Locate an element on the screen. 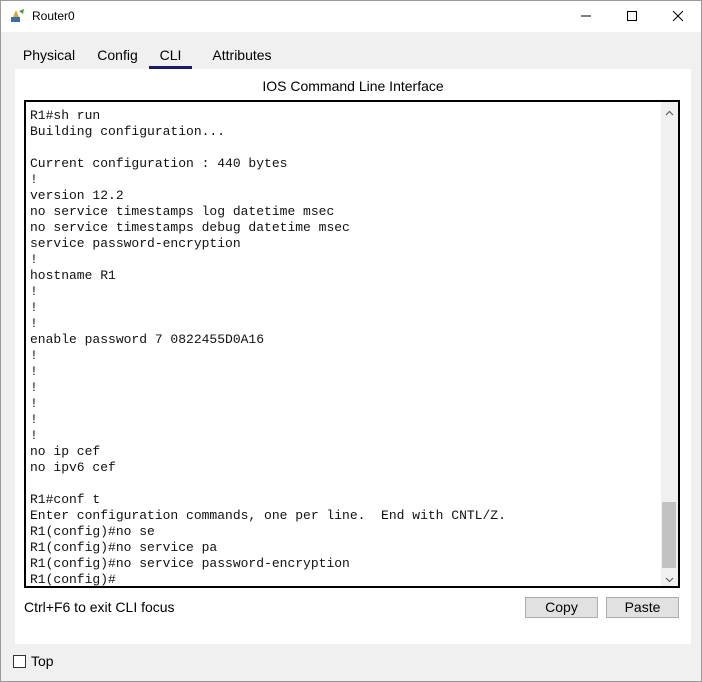  router-device-icon is located at coordinates (18, 16).